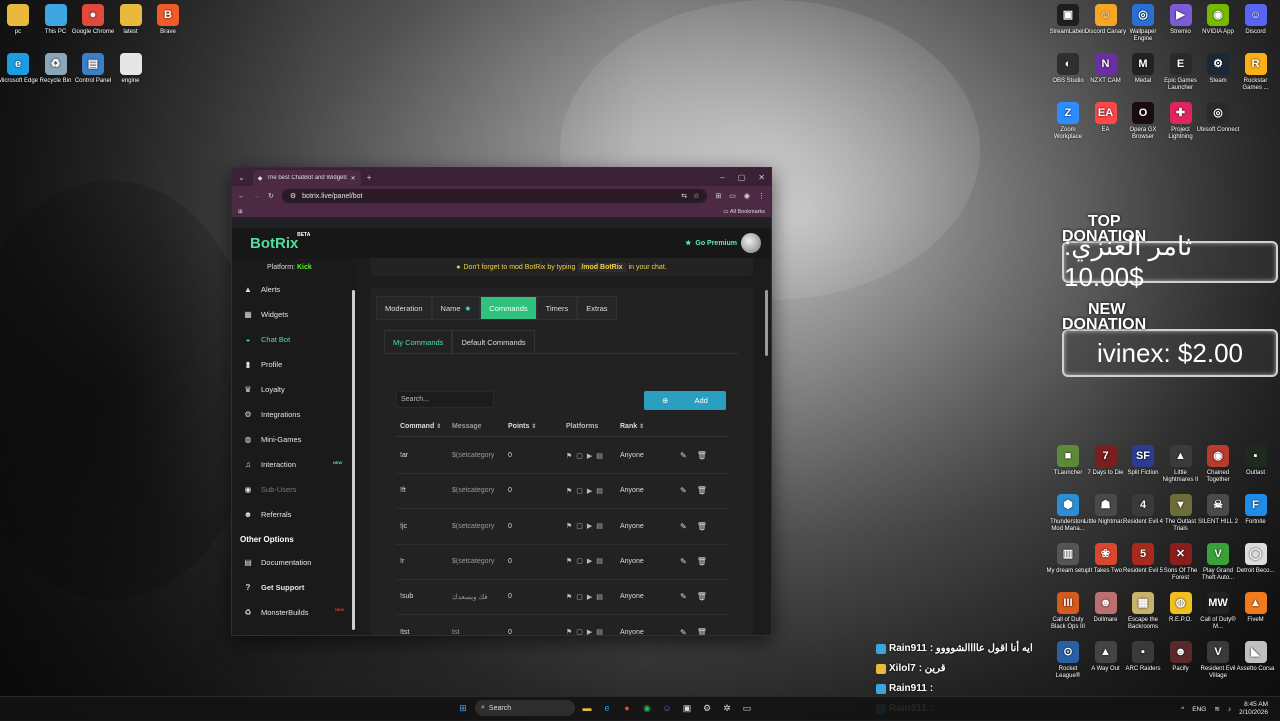 The height and width of the screenshot is (721, 1280). What do you see at coordinates (667, 708) in the screenshot?
I see `discord-icon: ☺` at bounding box center [667, 708].